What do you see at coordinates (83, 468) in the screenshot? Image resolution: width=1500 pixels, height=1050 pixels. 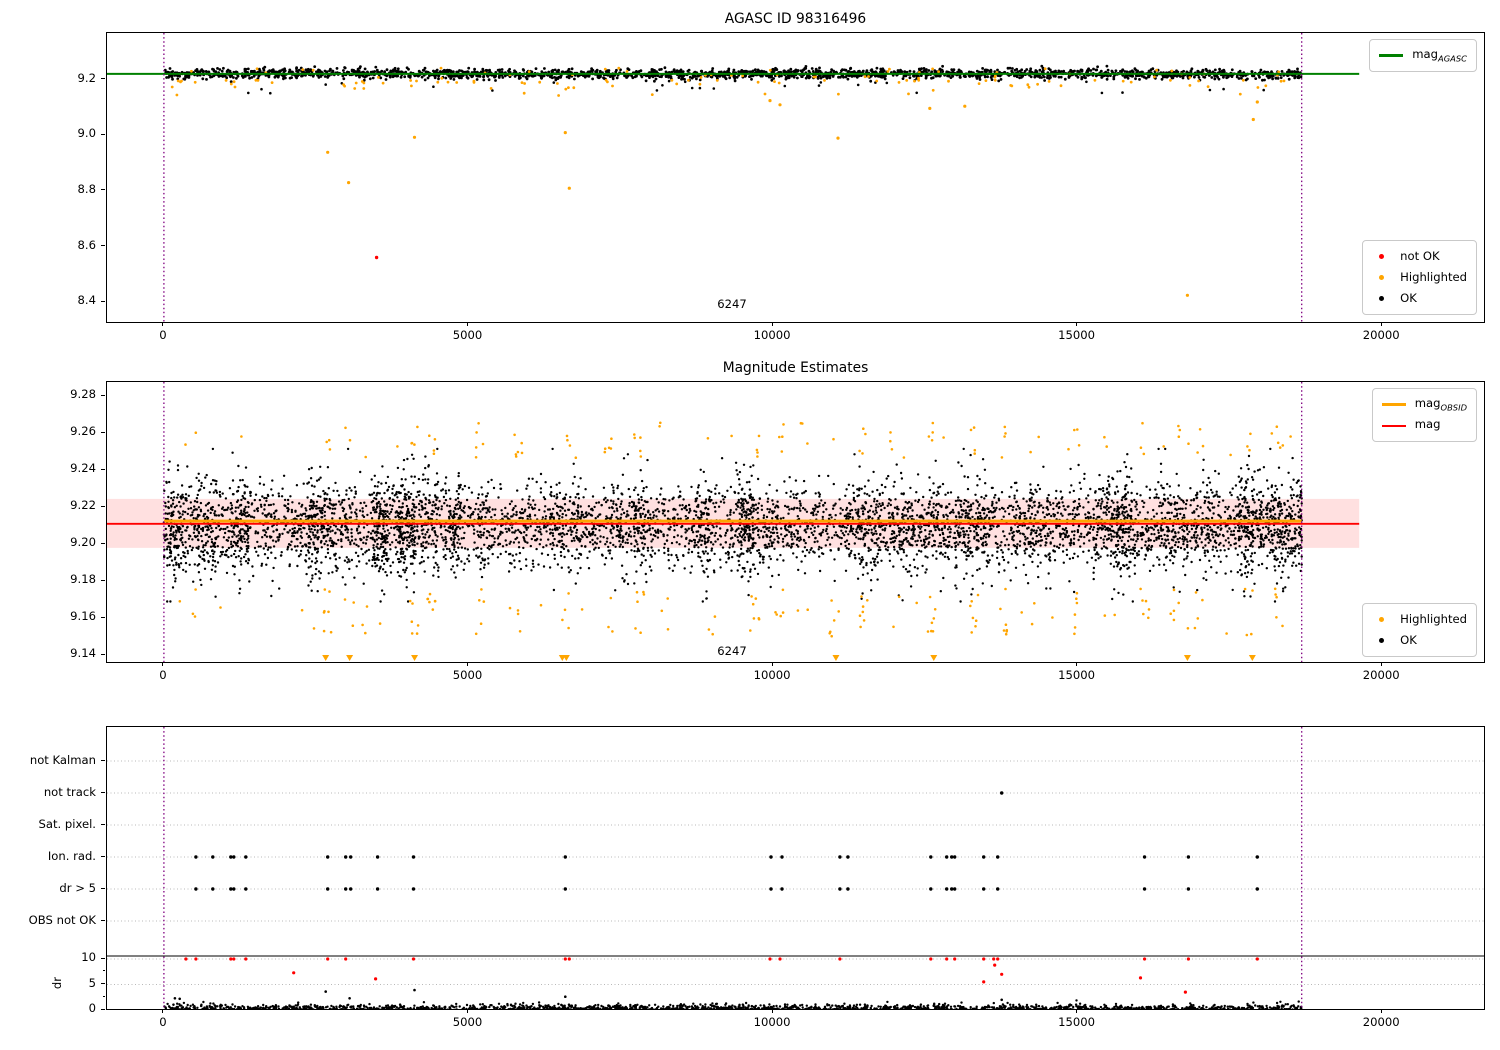 I see `y-tick-label: 9.24` at bounding box center [83, 468].